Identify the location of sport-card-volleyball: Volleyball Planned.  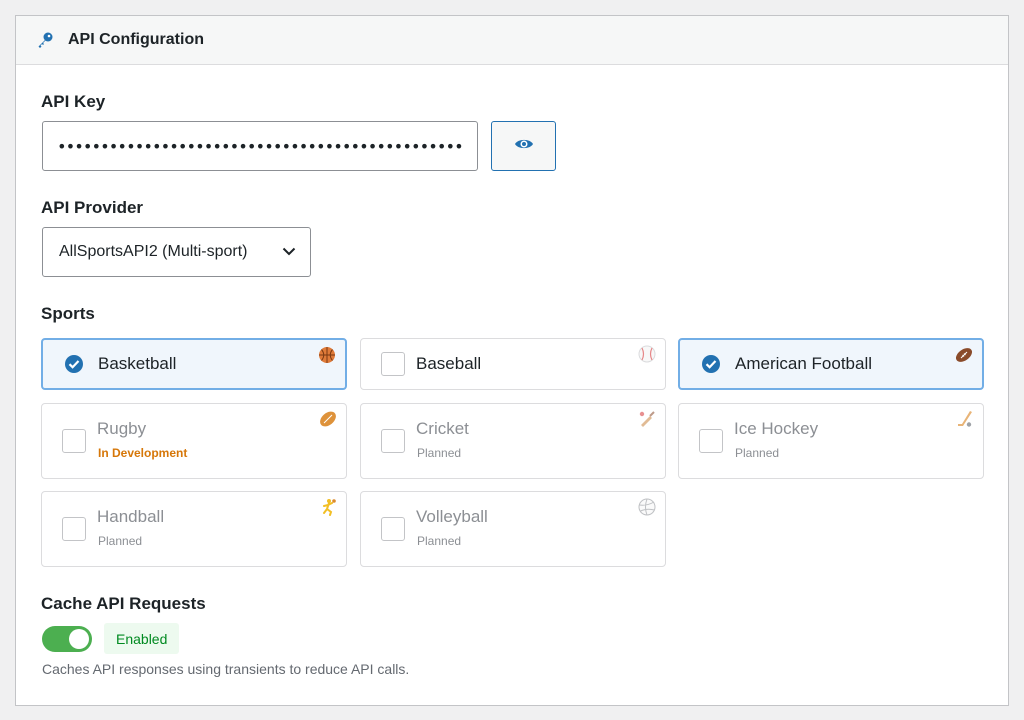
(513, 529).